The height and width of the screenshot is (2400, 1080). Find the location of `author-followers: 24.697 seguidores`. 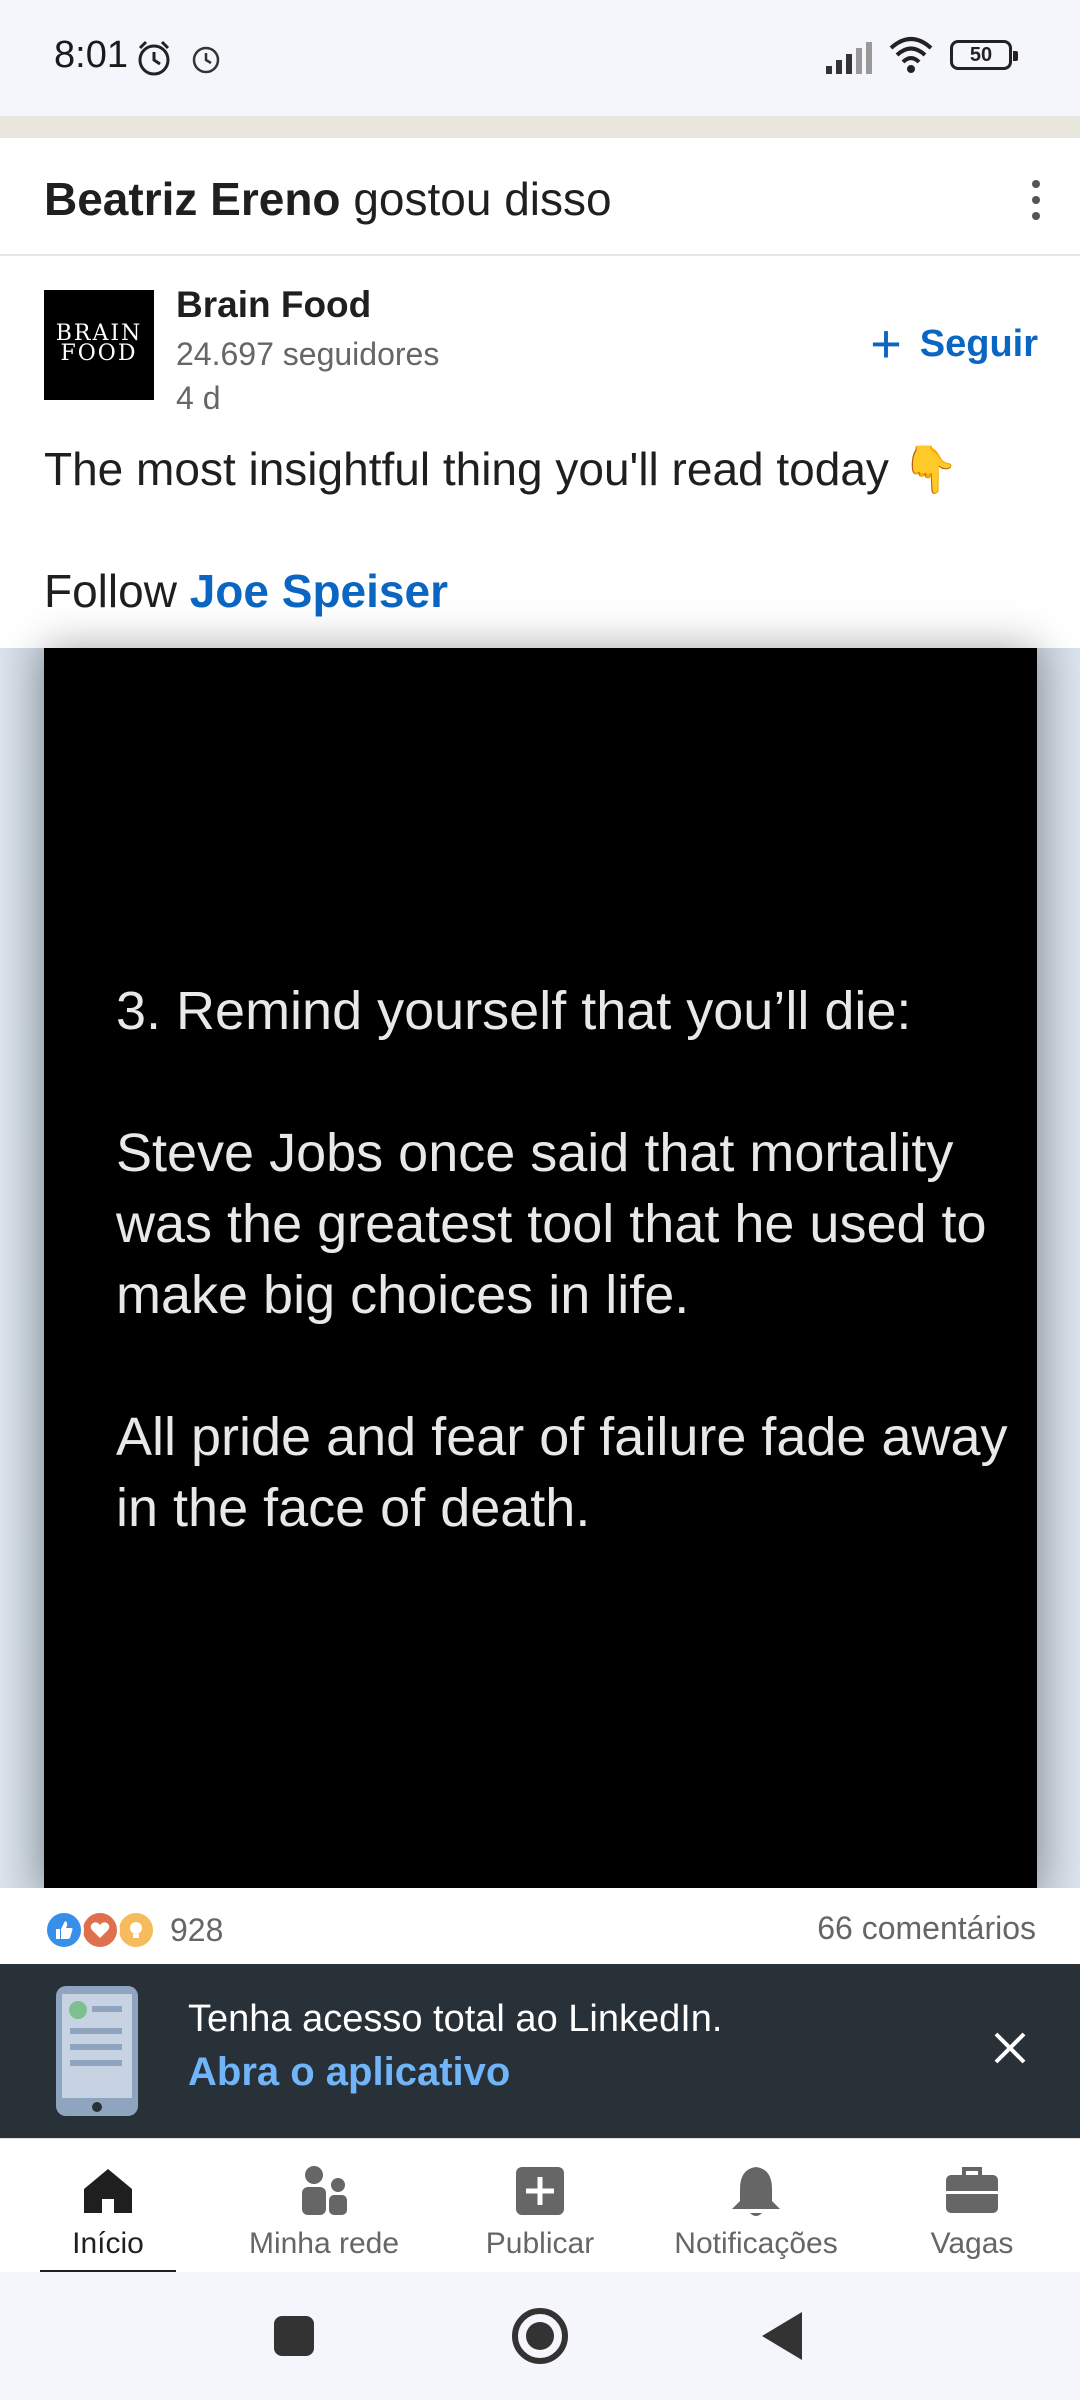

author-followers: 24.697 seguidores is located at coordinates (308, 354).